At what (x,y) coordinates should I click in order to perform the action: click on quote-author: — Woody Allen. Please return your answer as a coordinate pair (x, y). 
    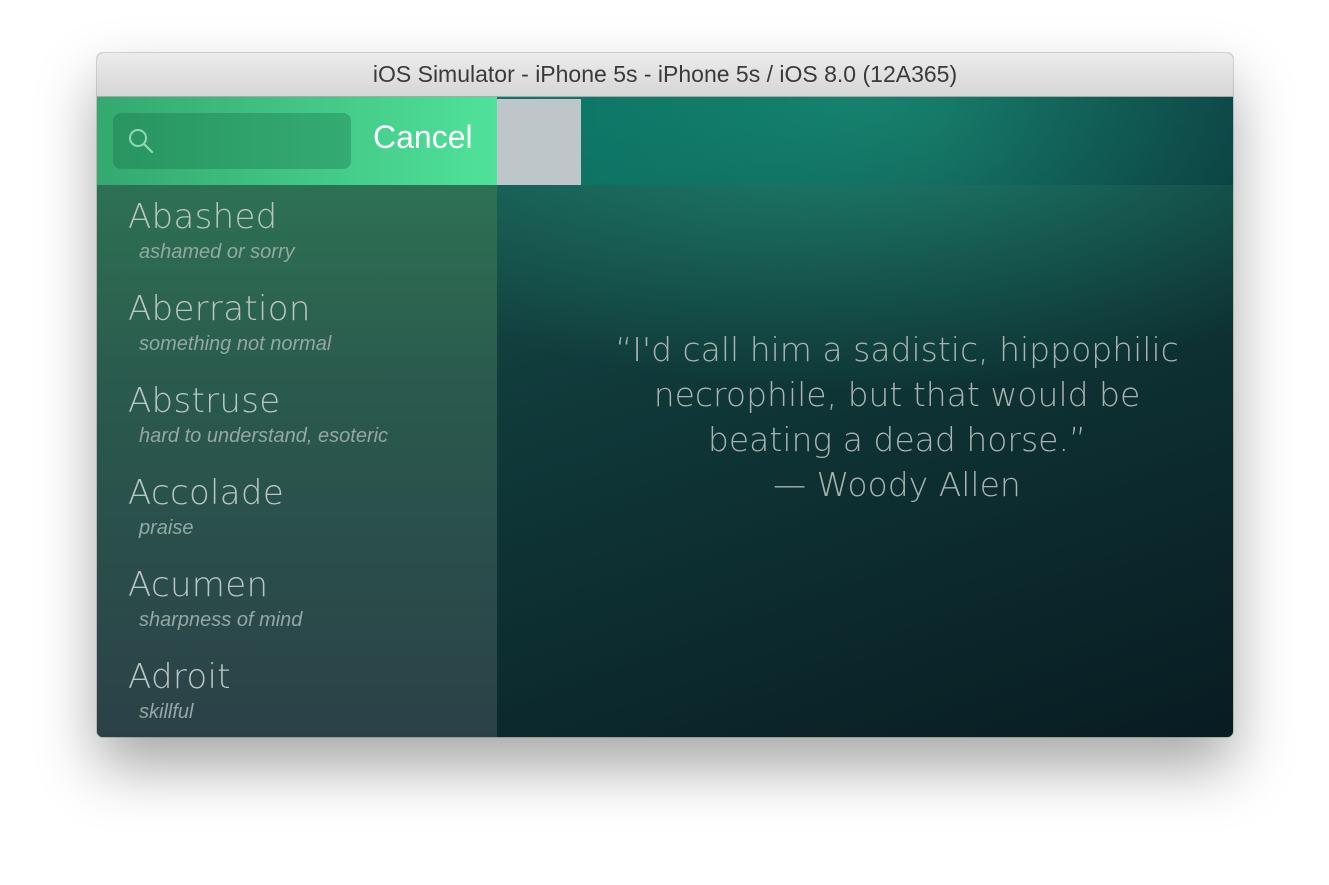
    Looking at the image, I should click on (897, 484).